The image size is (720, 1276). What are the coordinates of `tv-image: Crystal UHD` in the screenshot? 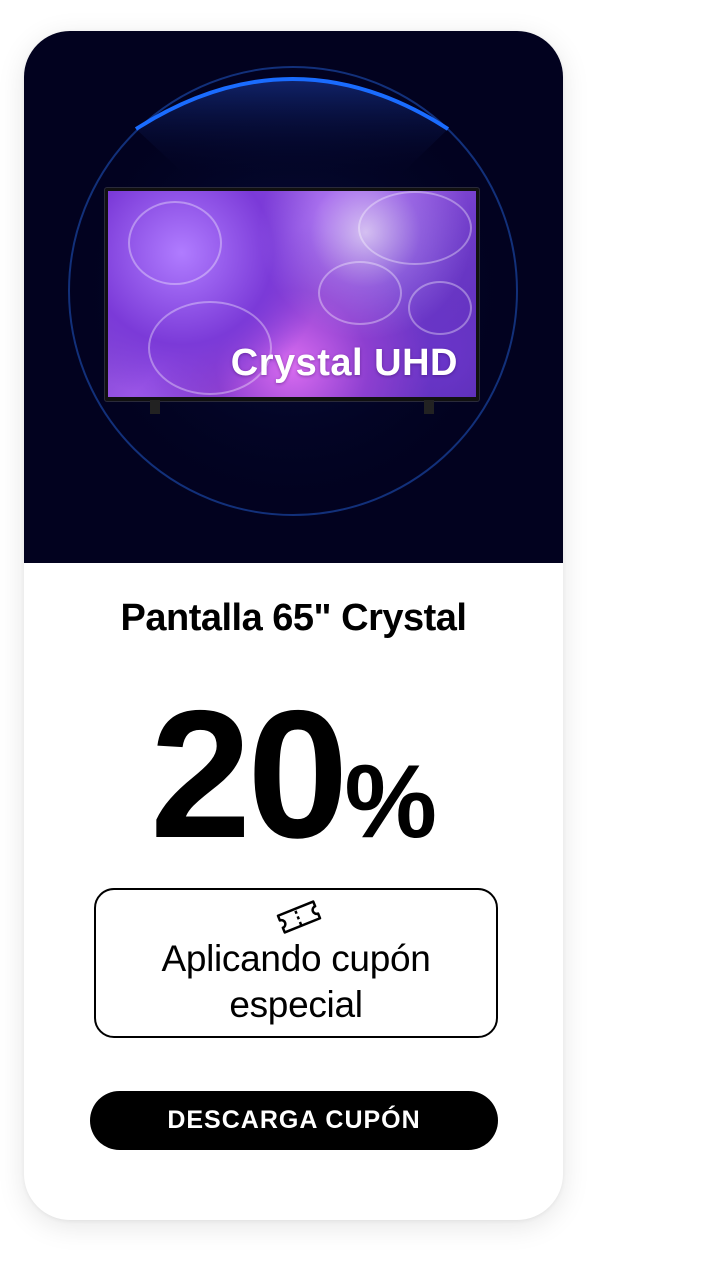 It's located at (292, 294).